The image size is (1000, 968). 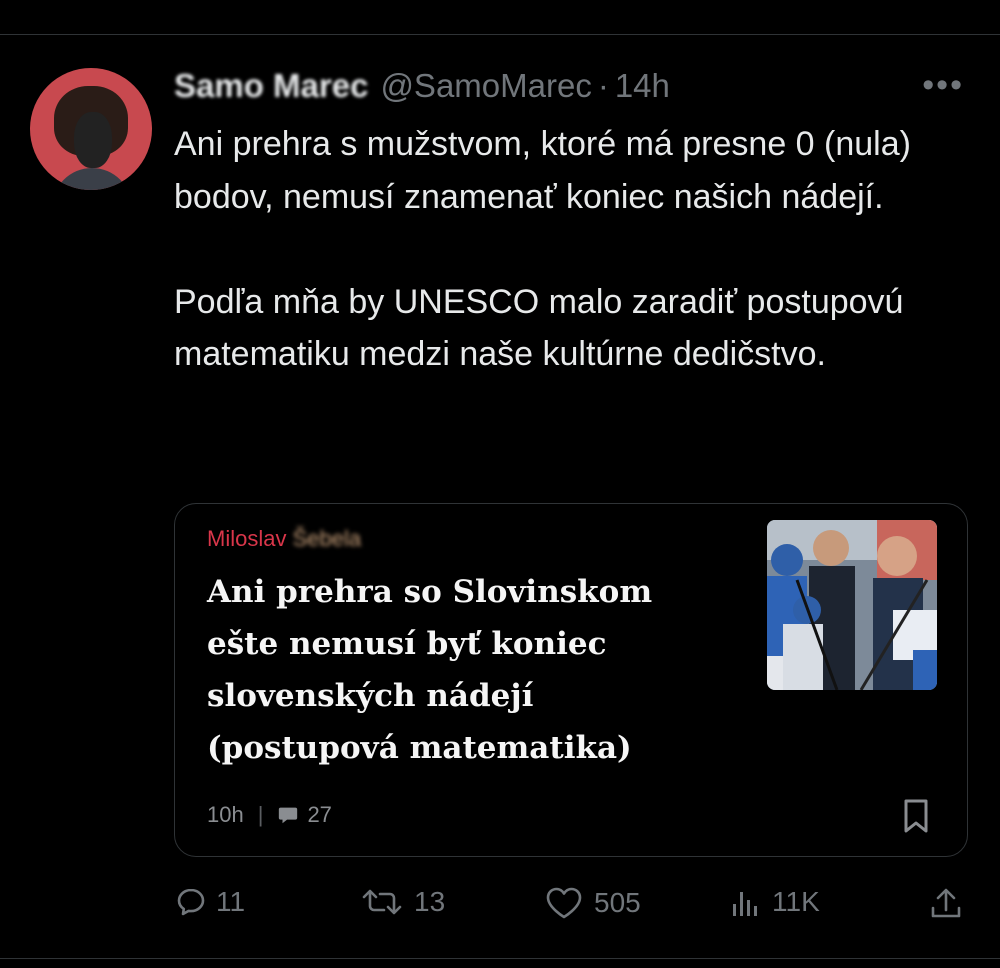 What do you see at coordinates (564, 903) in the screenshot?
I see `heart-icon` at bounding box center [564, 903].